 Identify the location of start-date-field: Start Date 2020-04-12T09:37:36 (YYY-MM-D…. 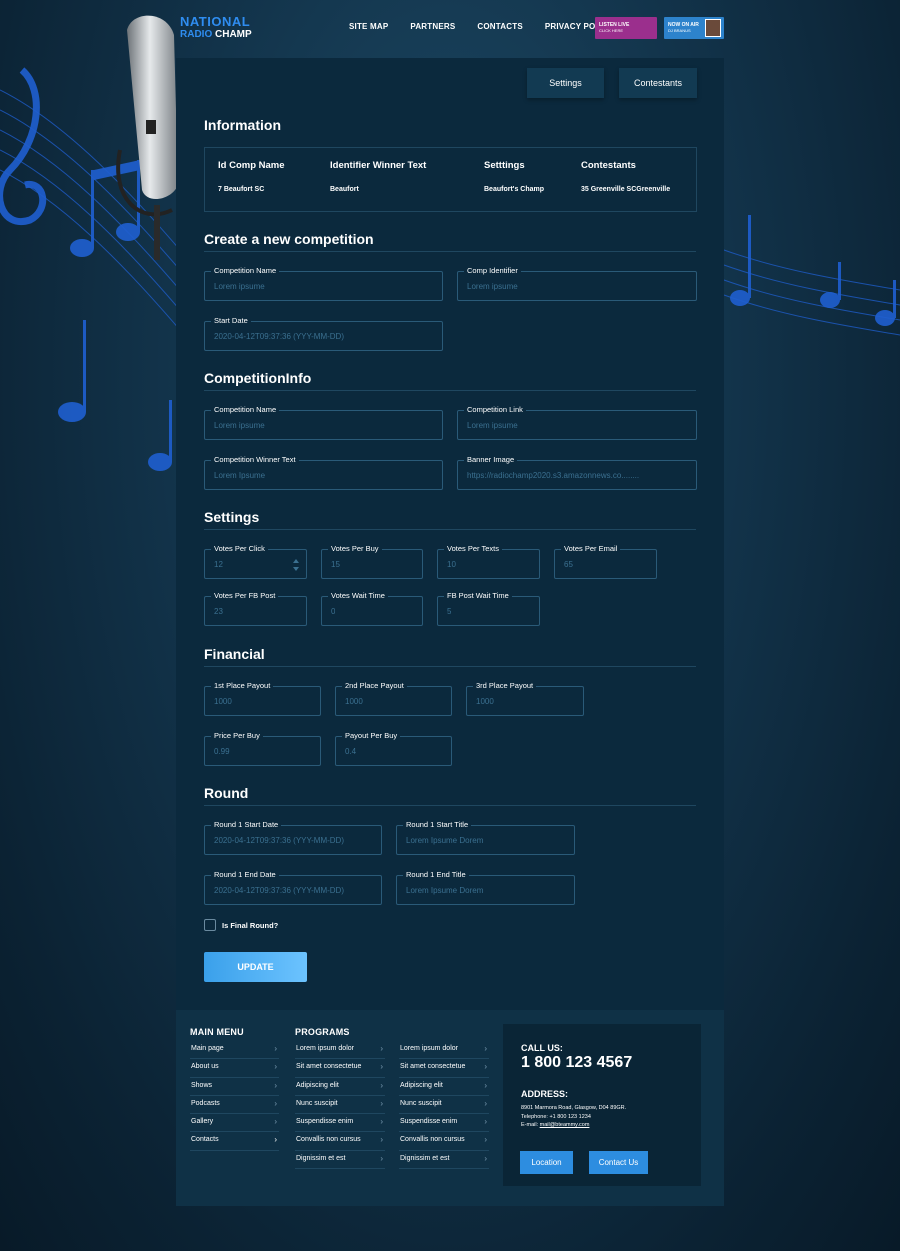
(323, 333).